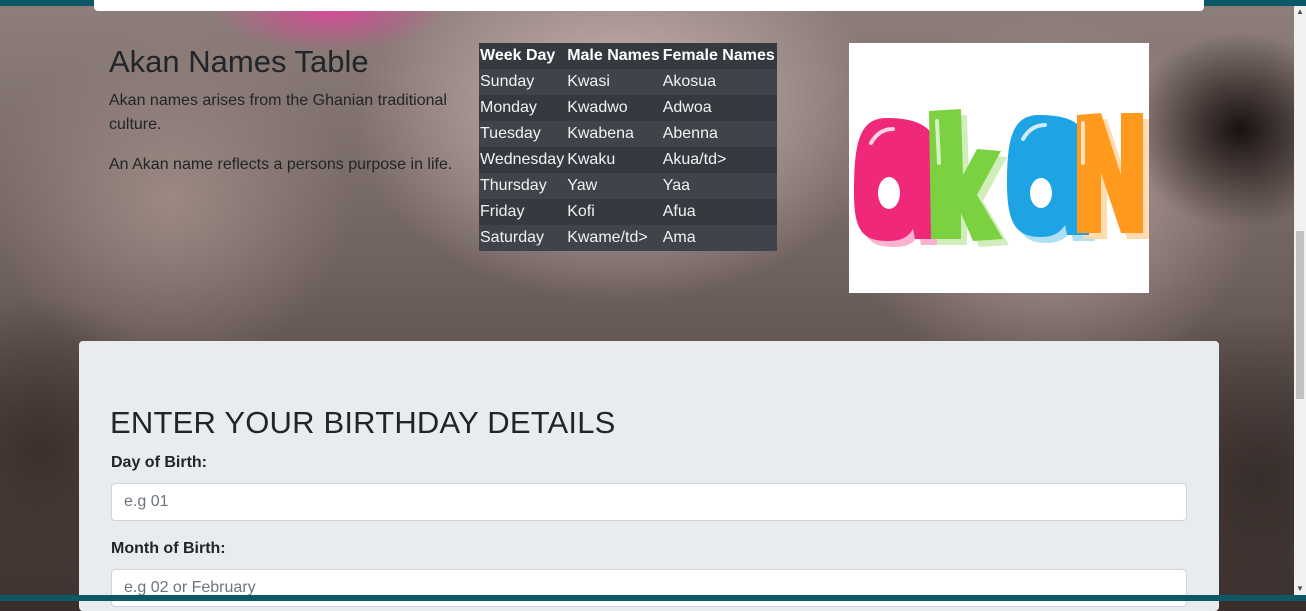 This screenshot has width=1306, height=611. Describe the element at coordinates (614, 238) in the screenshot. I see `table-cell: Kwame/td>` at that location.